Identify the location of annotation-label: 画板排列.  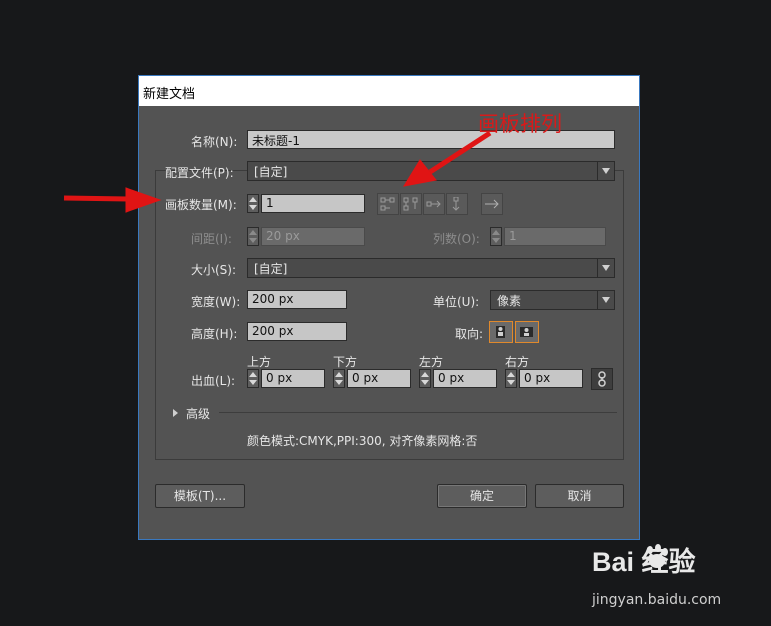
(520, 124).